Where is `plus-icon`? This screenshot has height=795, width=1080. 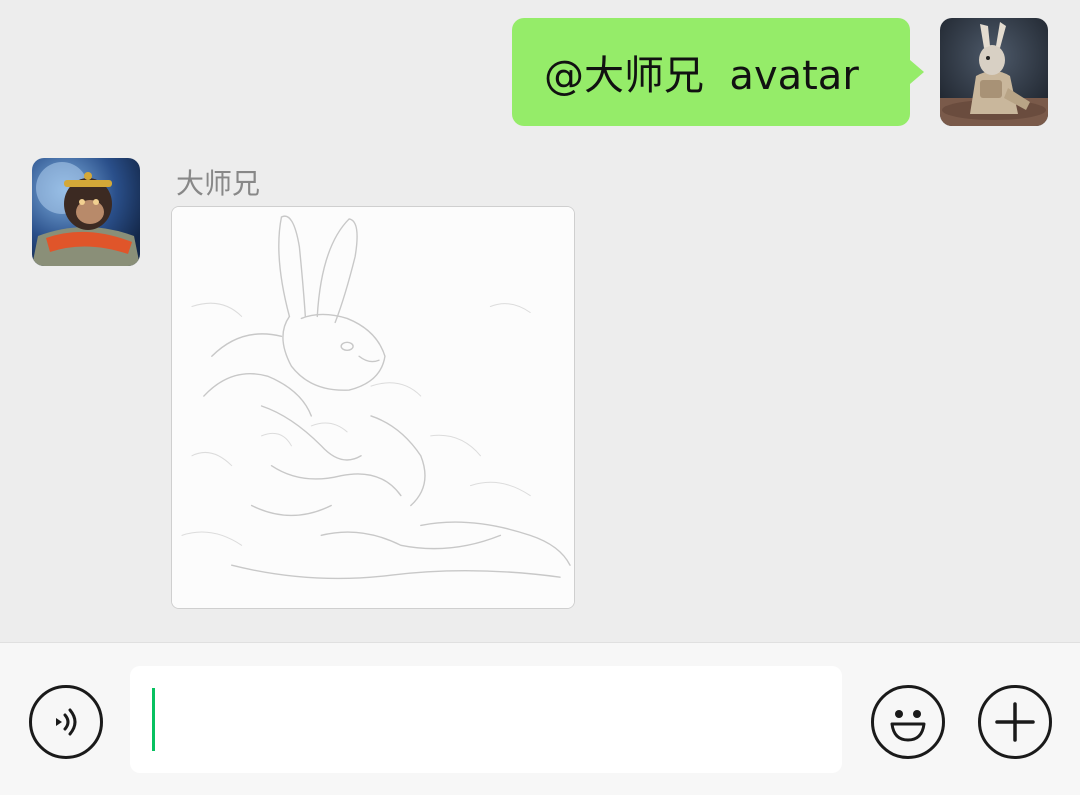 plus-icon is located at coordinates (1015, 722).